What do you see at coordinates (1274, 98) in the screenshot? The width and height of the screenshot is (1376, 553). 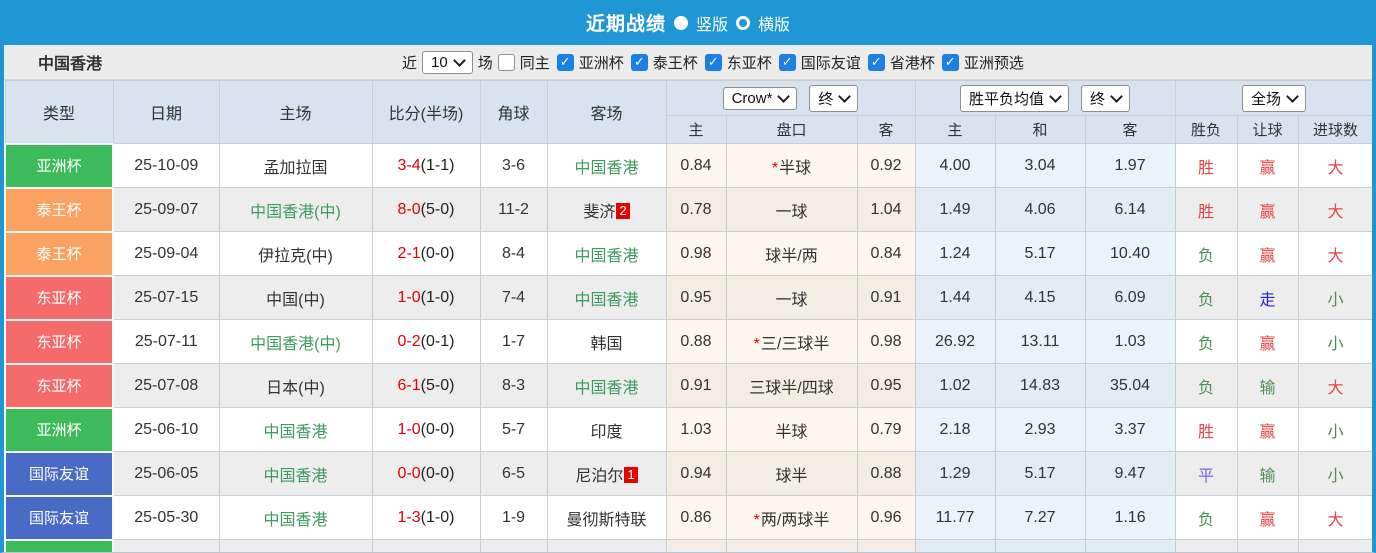 I see `fulltime-select: 全场` at bounding box center [1274, 98].